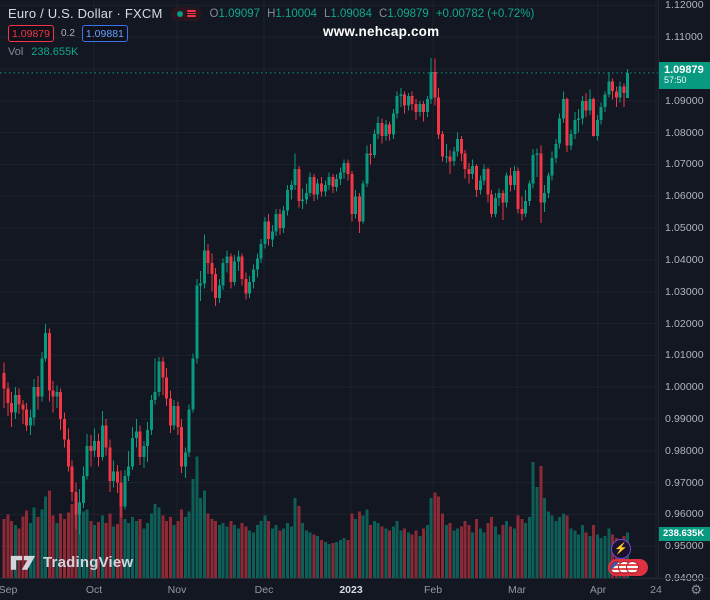 The height and width of the screenshot is (600, 710). I want to click on price-axis-label: 0.95000, so click(684, 546).